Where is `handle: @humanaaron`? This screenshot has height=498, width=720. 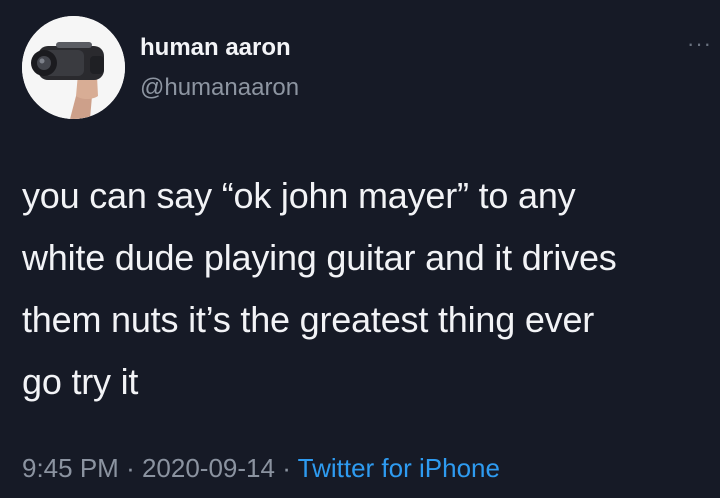 handle: @humanaaron is located at coordinates (219, 88).